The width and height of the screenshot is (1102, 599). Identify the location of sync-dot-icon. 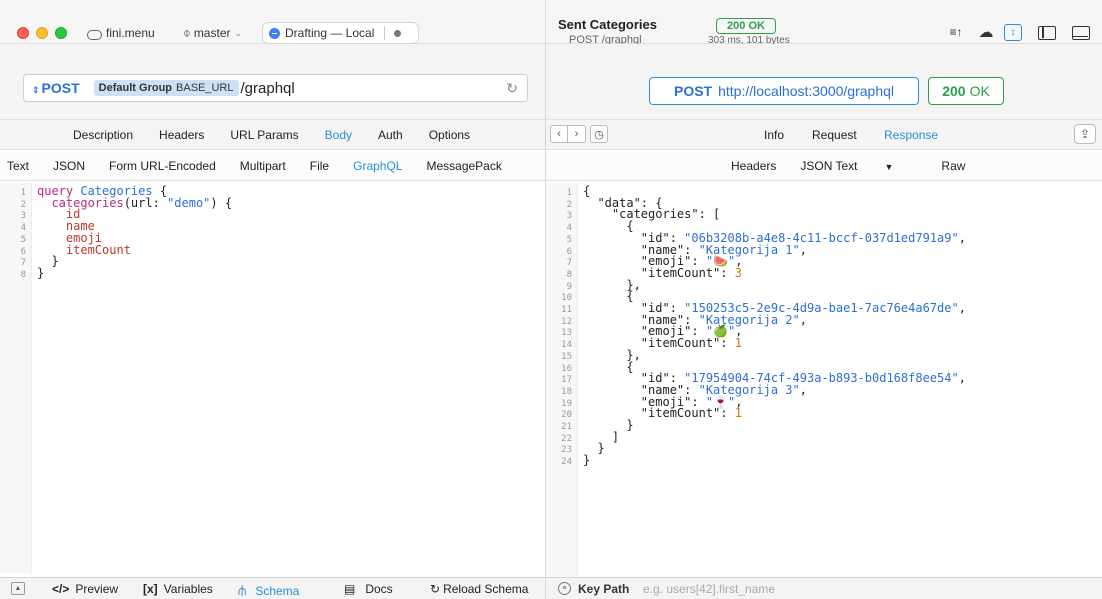
(398, 33).